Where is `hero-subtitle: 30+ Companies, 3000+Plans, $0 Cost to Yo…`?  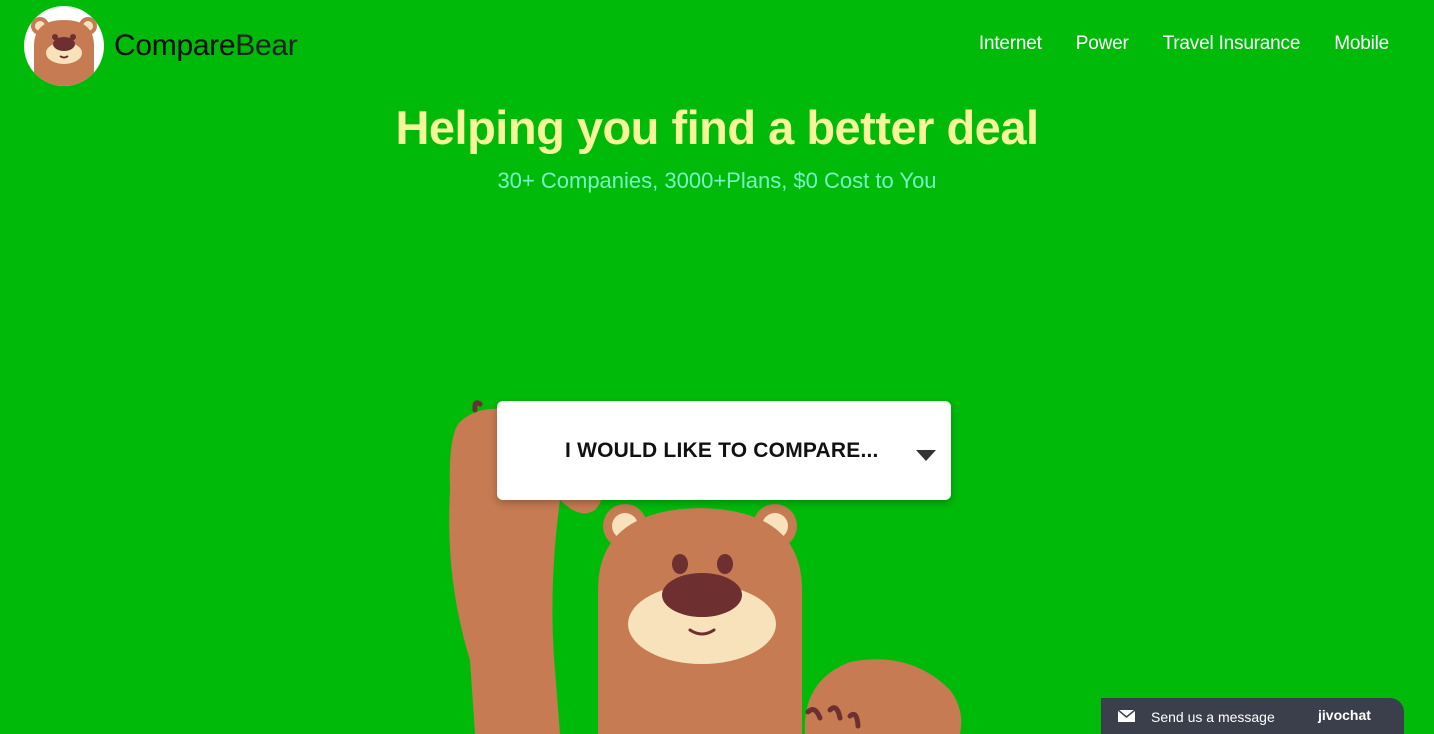 hero-subtitle: 30+ Companies, 3000+Plans, $0 Cost to Yo… is located at coordinates (717, 180).